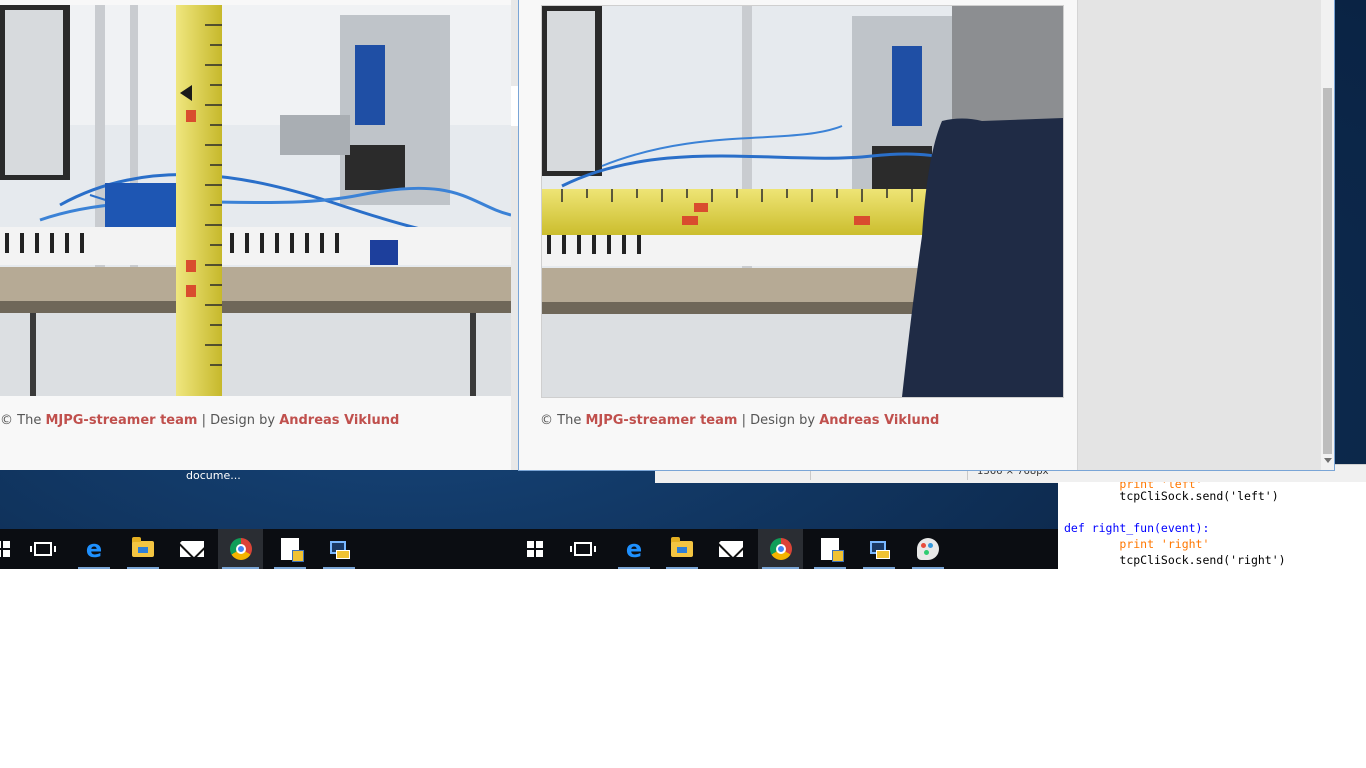  I want to click on taskbar-right: e, so click(784, 549).